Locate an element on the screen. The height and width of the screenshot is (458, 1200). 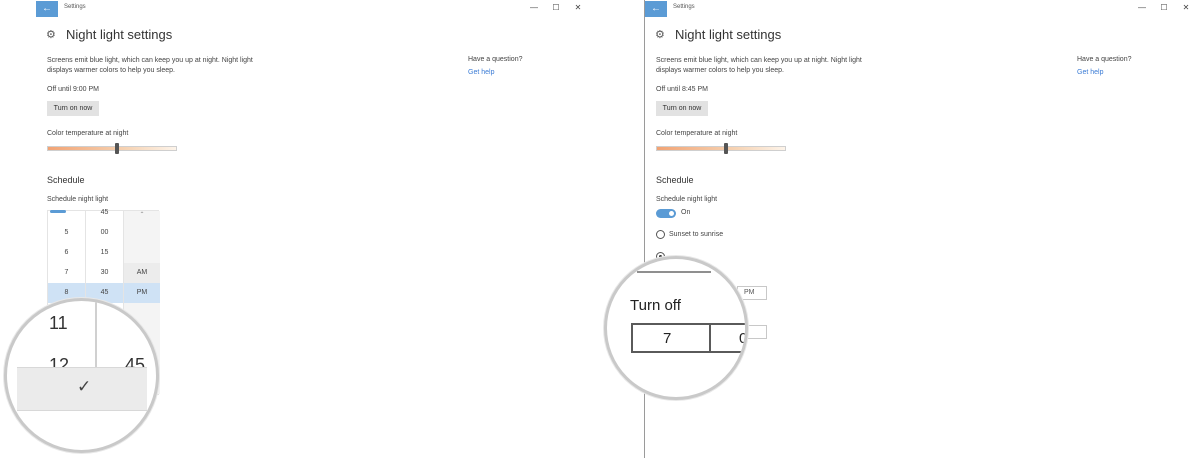
sunset-to-sunrise-label: Sunset to sunrise is located at coordinates (696, 234).